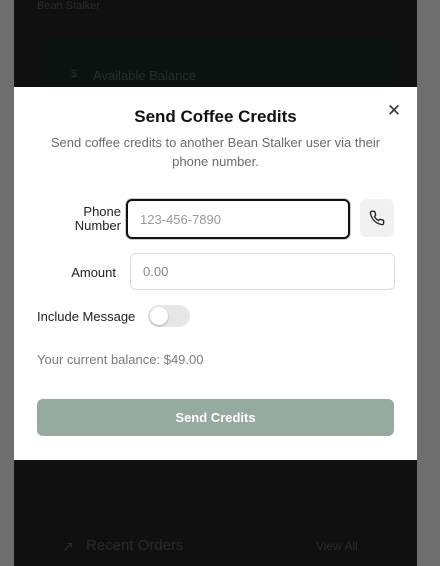 The image size is (440, 566). I want to click on balance-card: $ Available Balance, so click(216, 64).